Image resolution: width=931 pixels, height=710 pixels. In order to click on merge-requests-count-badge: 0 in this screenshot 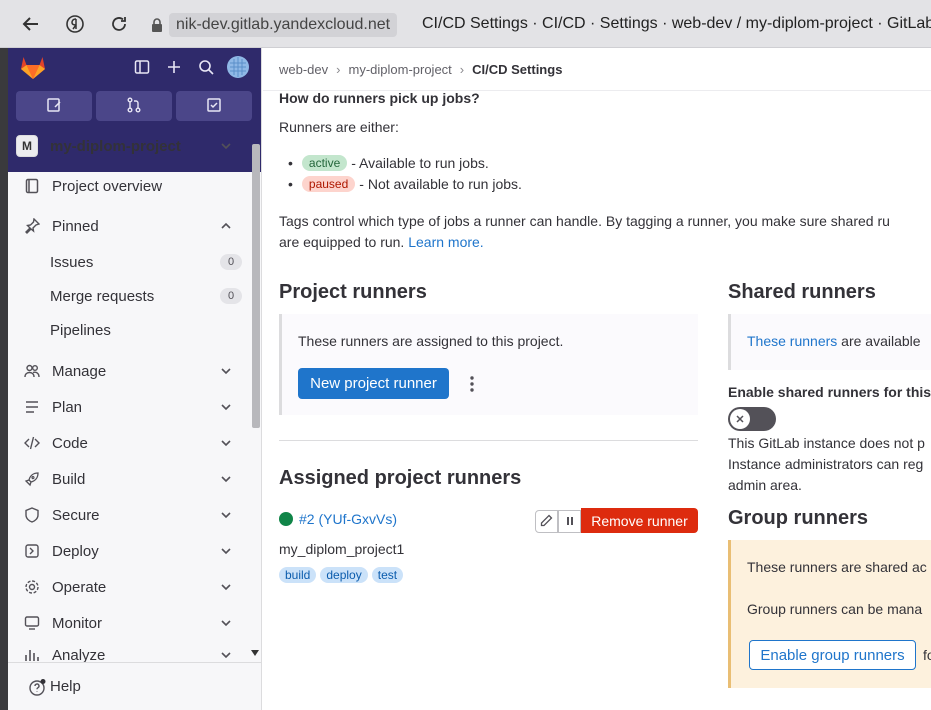, I will do `click(231, 296)`.